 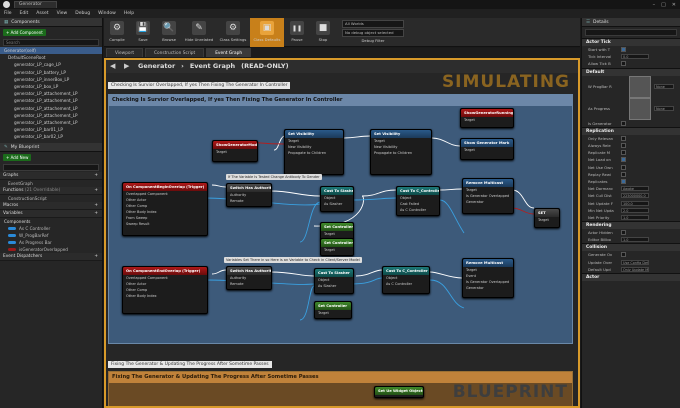 I want to click on menu-view: View, so click(x=62, y=13).